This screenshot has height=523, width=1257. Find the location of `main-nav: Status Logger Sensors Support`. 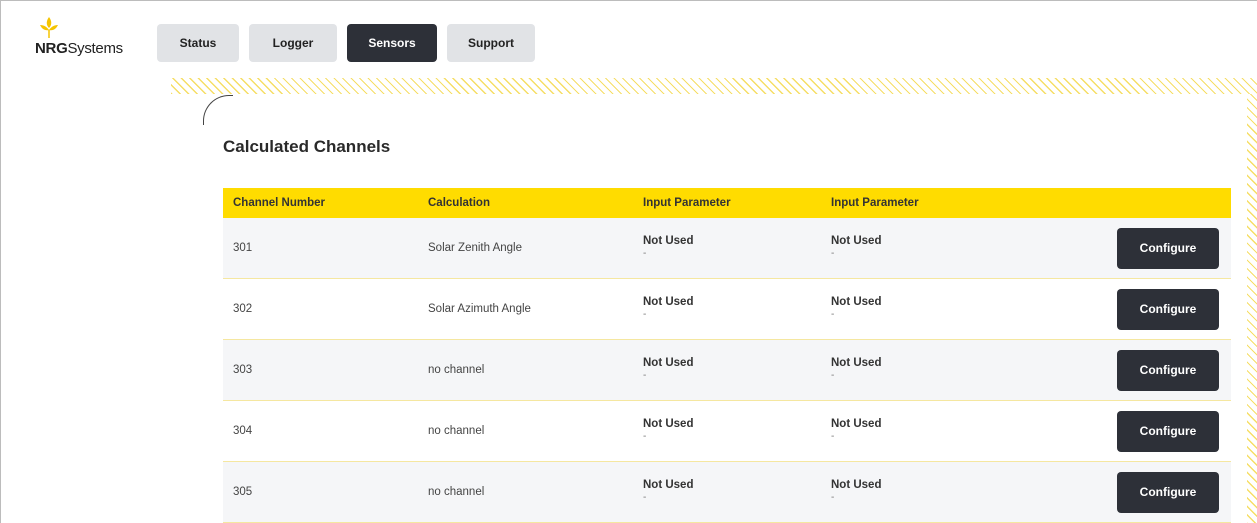

main-nav: Status Logger Sensors Support is located at coordinates (346, 43).